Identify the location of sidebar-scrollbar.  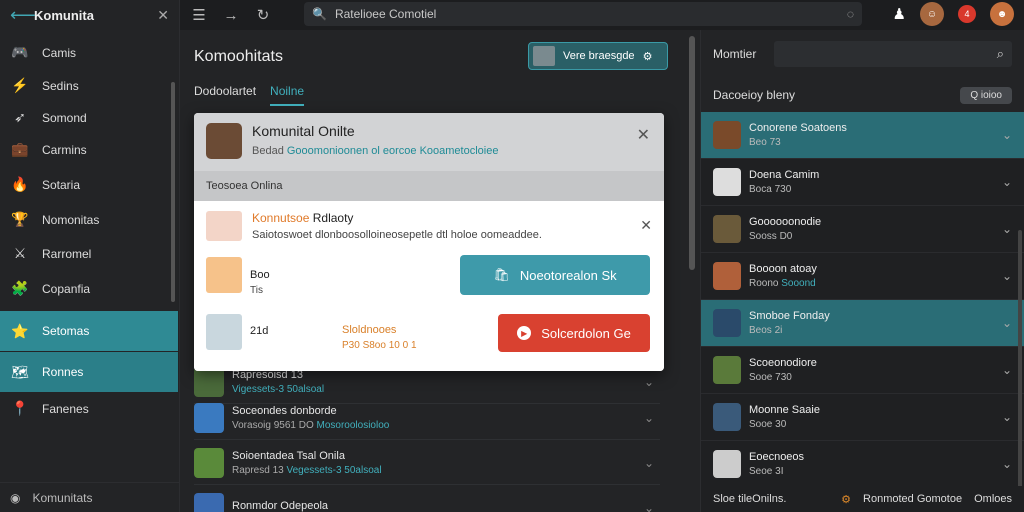
(173, 192).